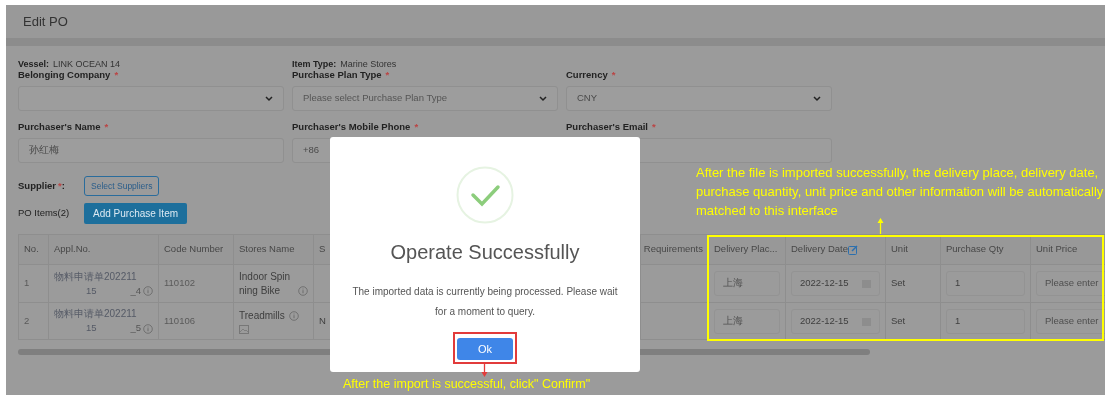 Image resolution: width=1105 pixels, height=405 pixels. What do you see at coordinates (262, 315) in the screenshot?
I see `table-cell: Treadmills` at bounding box center [262, 315].